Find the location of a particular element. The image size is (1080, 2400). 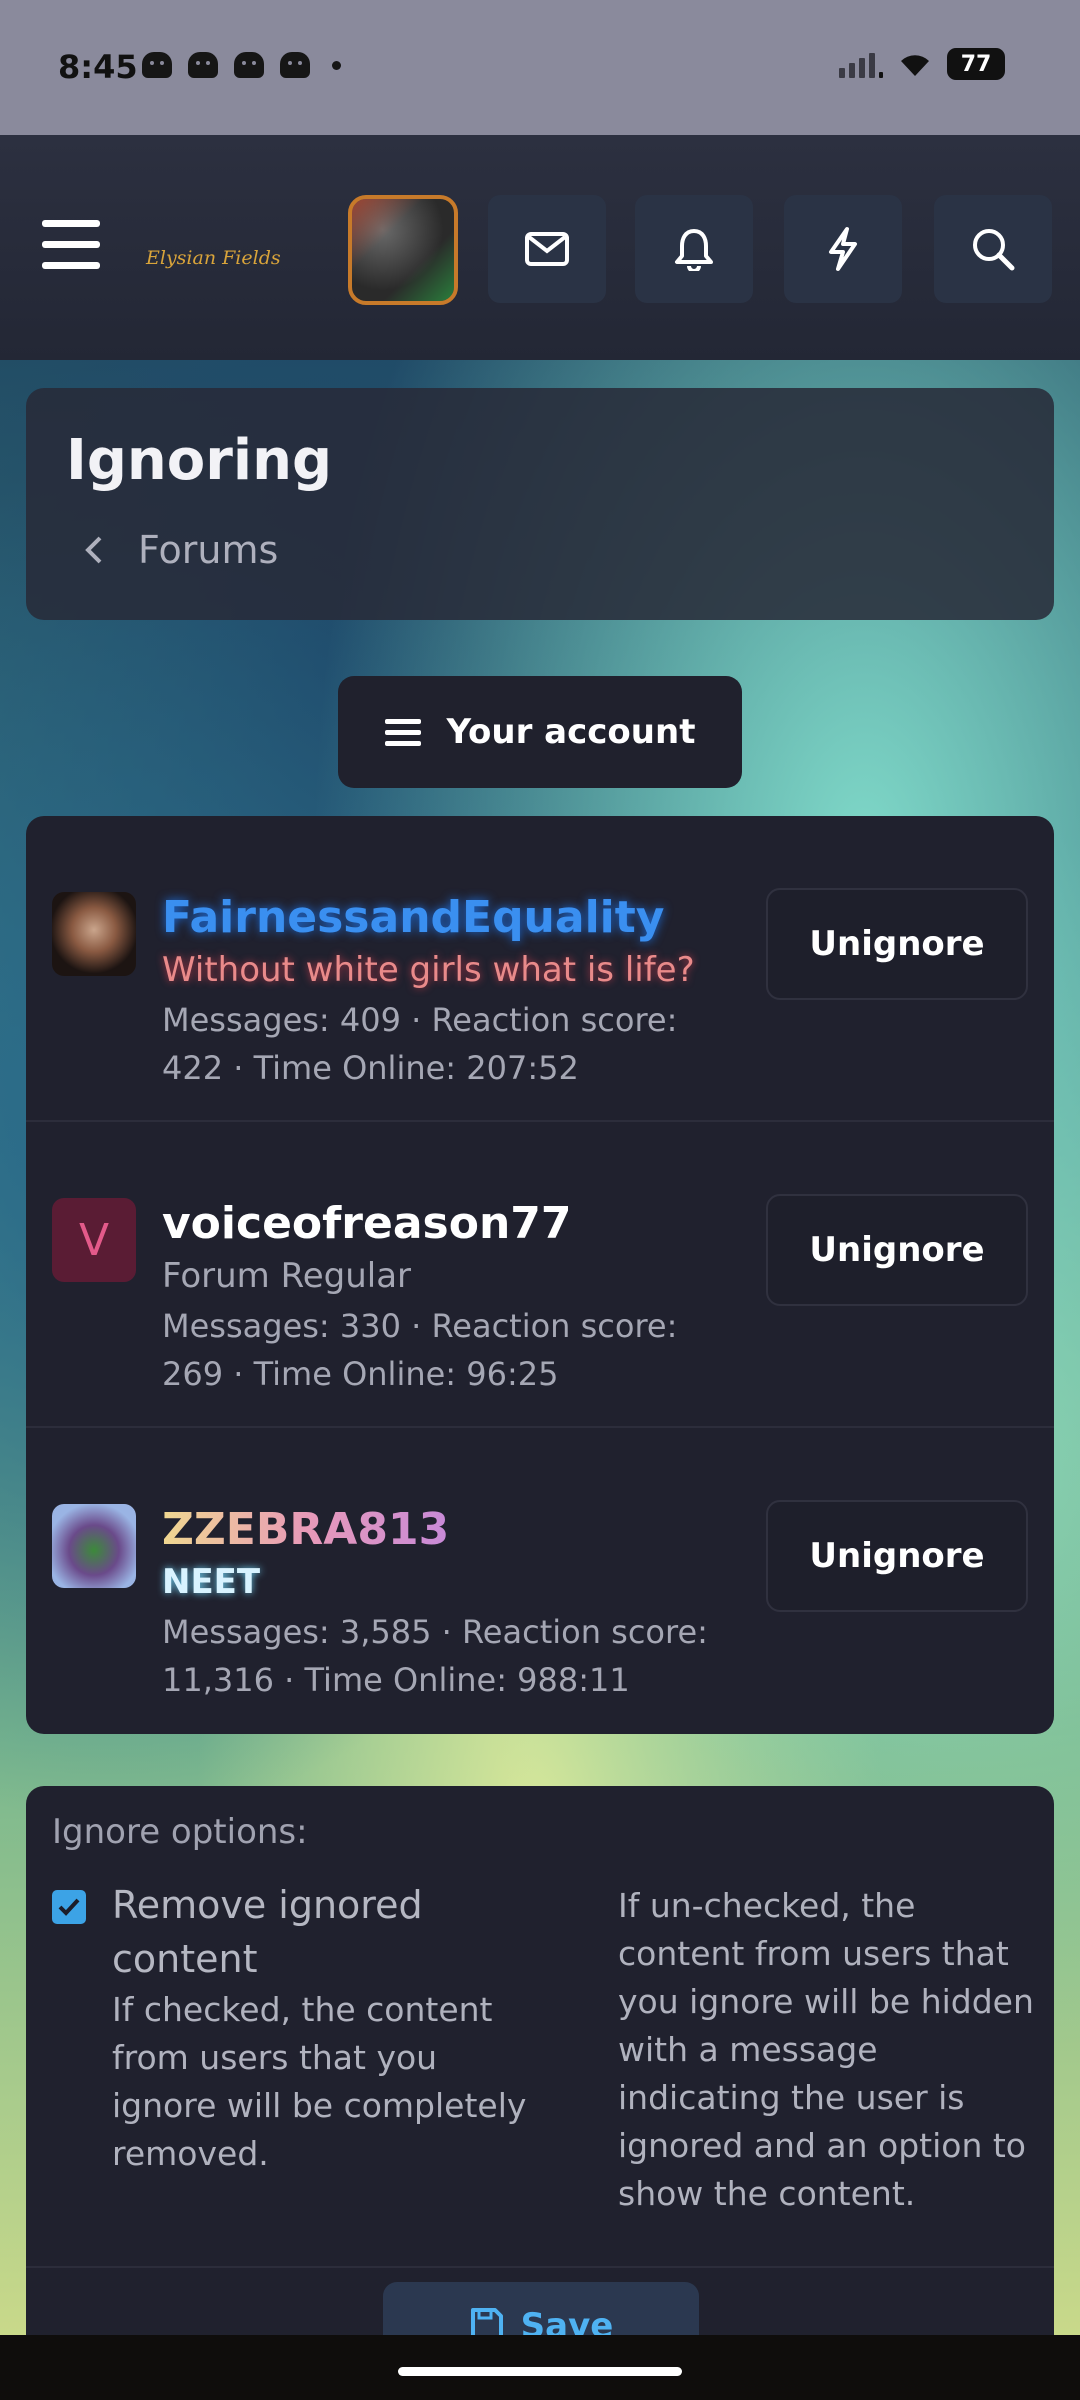

wifi-icon is located at coordinates (915, 65).